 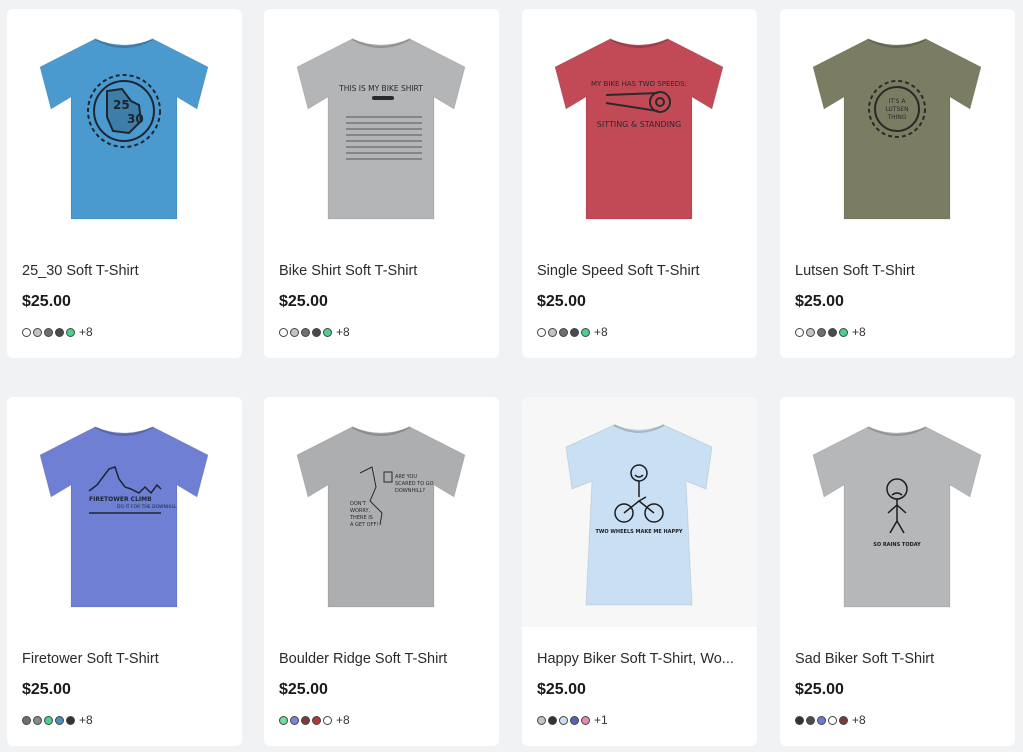 What do you see at coordinates (127, 659) in the screenshot?
I see `product-title: Firetower Soft T-Shirt` at bounding box center [127, 659].